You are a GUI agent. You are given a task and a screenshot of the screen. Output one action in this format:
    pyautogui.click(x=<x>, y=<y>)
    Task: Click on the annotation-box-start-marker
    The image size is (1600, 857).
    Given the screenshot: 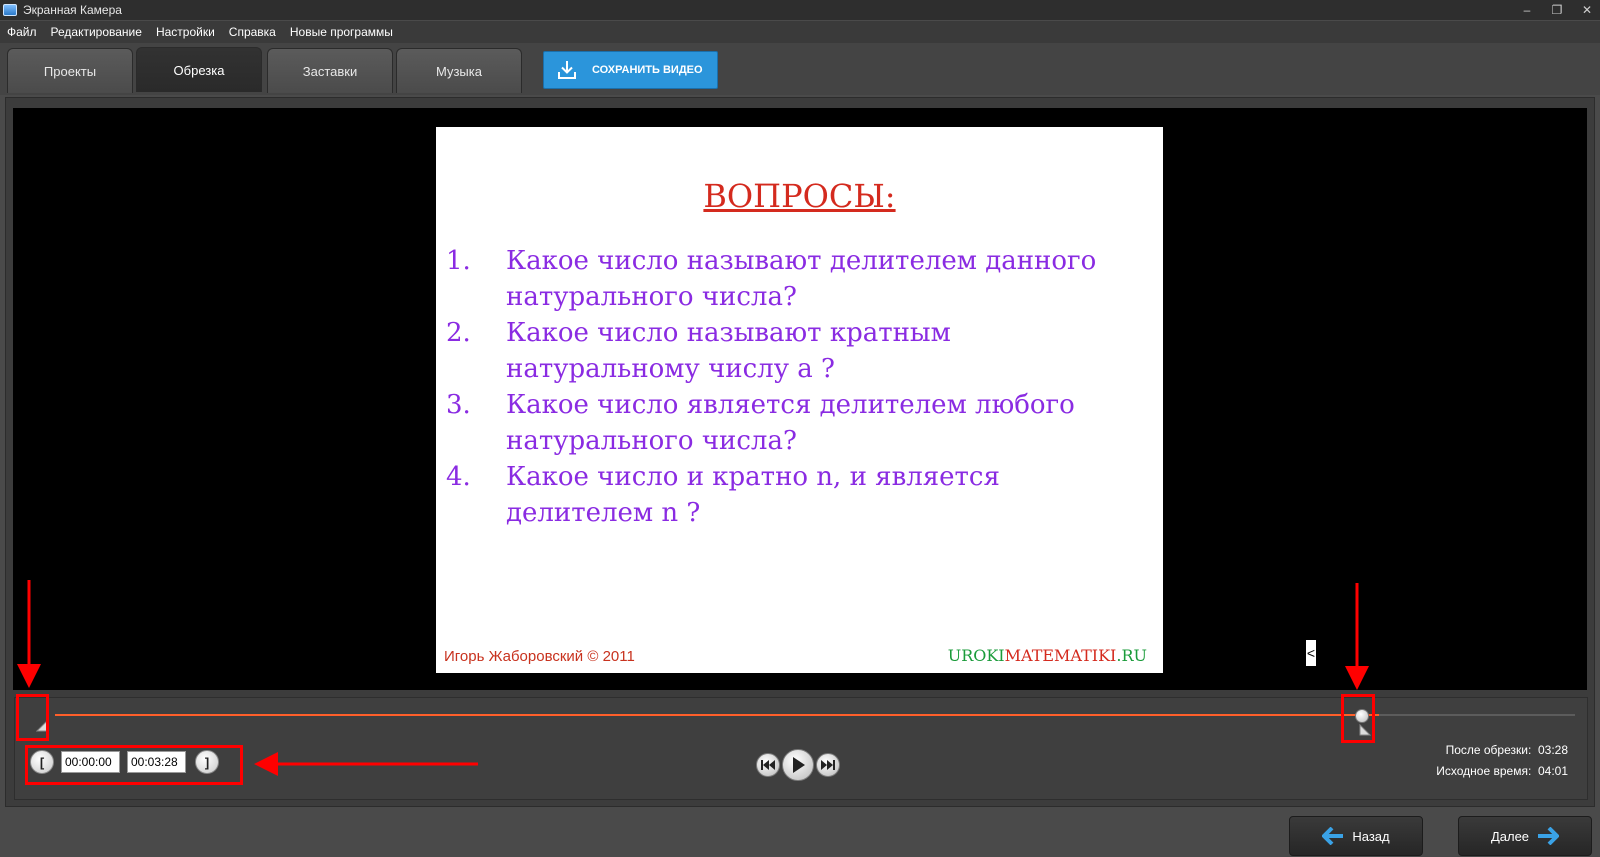 What is the action you would take?
    pyautogui.click(x=32, y=717)
    